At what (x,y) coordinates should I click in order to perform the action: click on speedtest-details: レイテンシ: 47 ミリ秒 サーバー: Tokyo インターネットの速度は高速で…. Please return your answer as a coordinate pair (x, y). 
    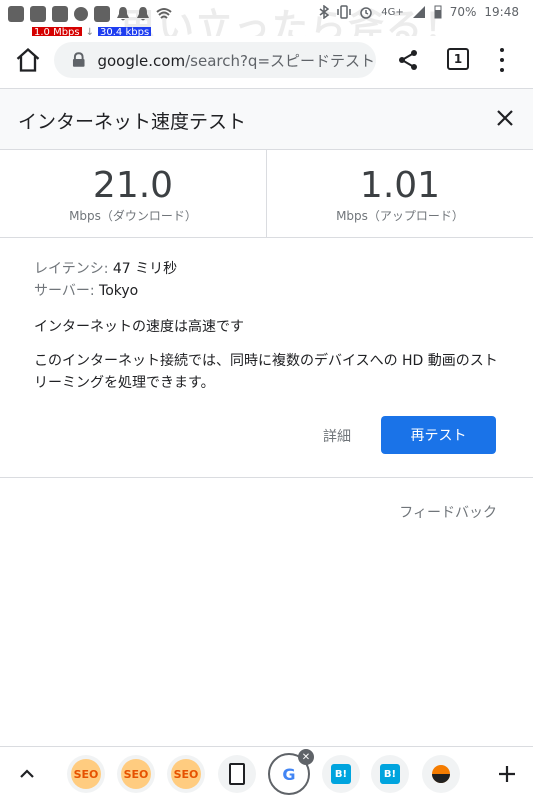
    Looking at the image, I should click on (269, 326).